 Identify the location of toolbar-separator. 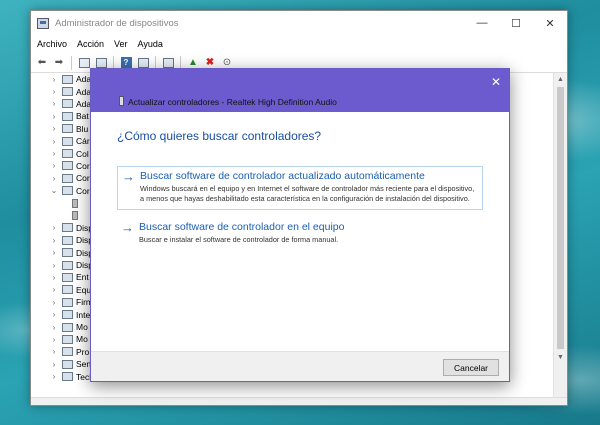
(71, 62).